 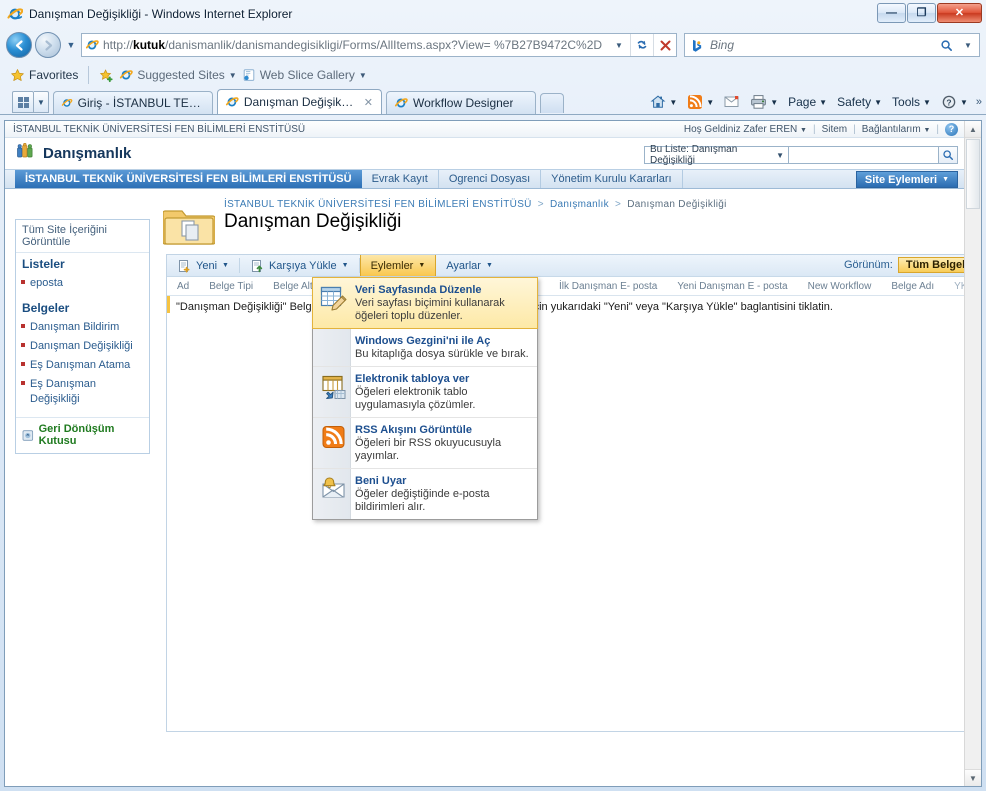 I want to click on mail-button, so click(x=732, y=102).